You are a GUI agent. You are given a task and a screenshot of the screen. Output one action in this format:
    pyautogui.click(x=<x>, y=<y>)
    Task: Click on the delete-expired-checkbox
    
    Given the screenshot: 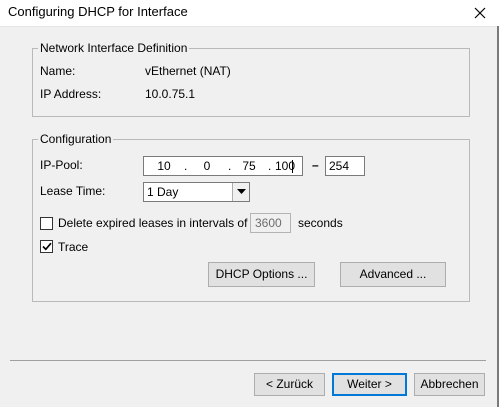 What is the action you would take?
    pyautogui.click(x=46, y=223)
    